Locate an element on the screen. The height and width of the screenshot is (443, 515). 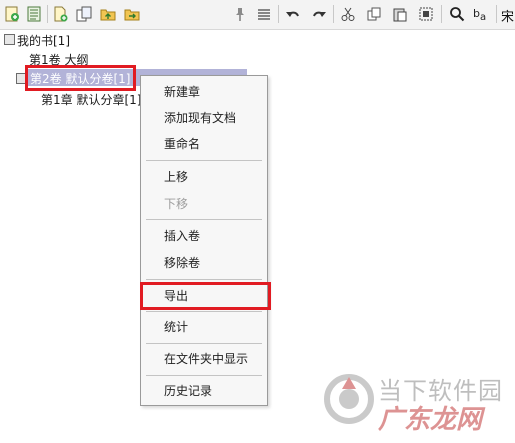
svg-text: a is located at coordinates (483, 17).